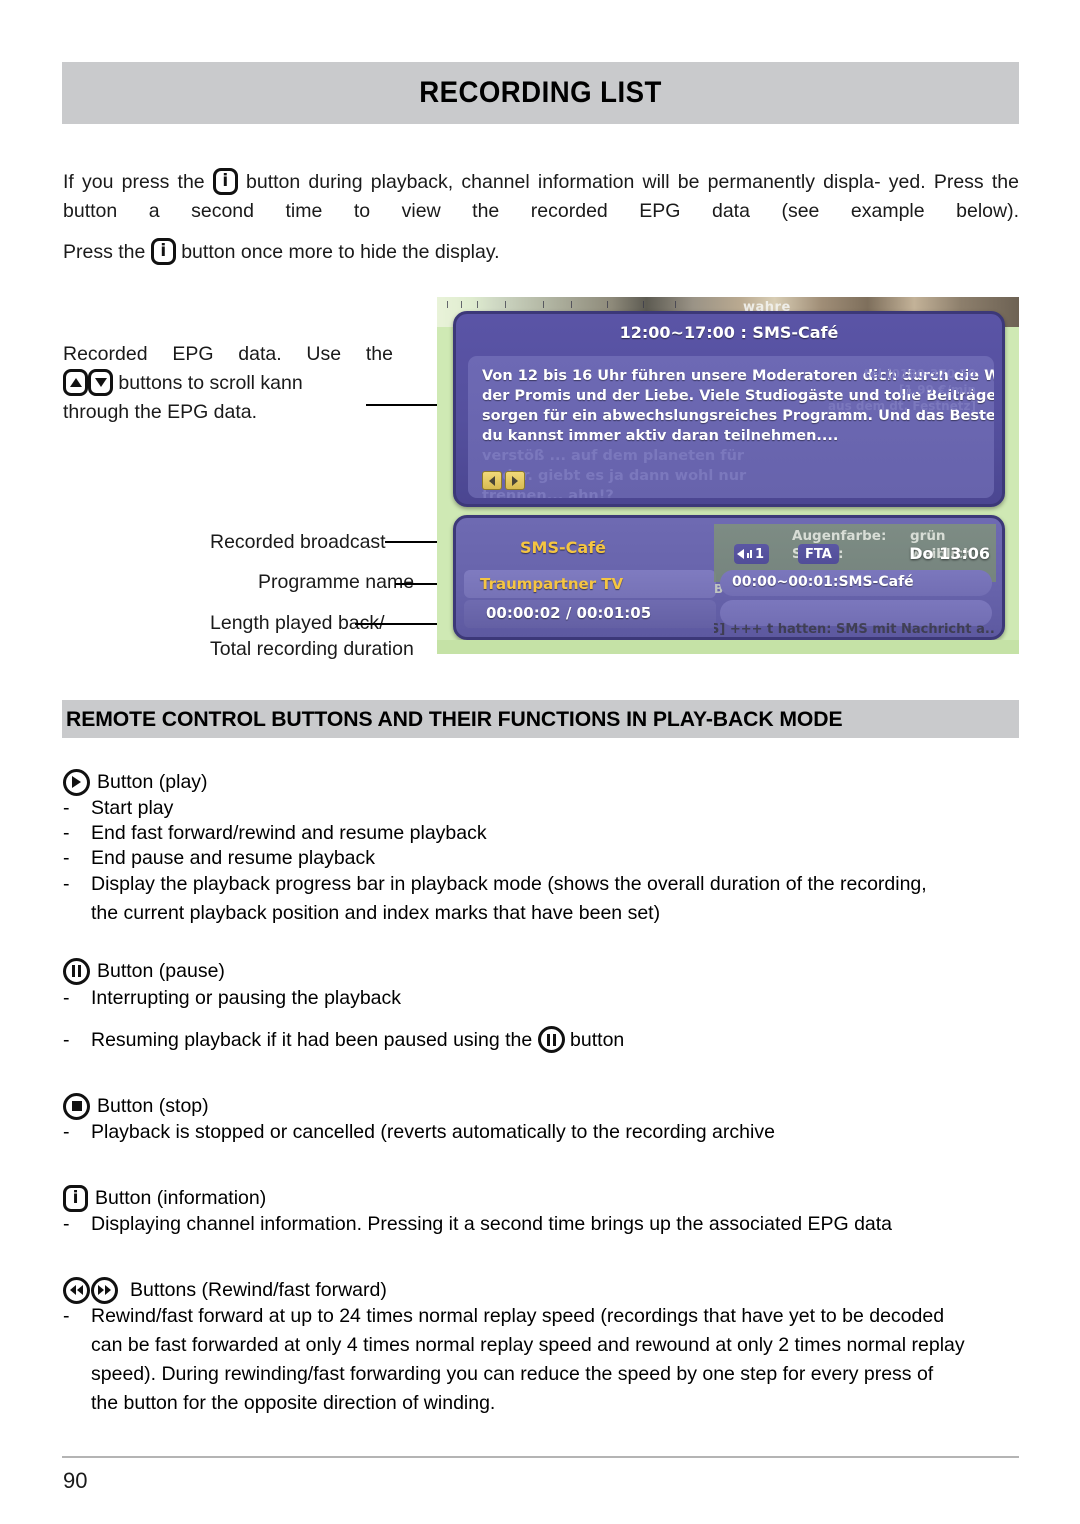  What do you see at coordinates (552, 584) in the screenshot?
I see `osd-programme-name: Traumpartner TV` at bounding box center [552, 584].